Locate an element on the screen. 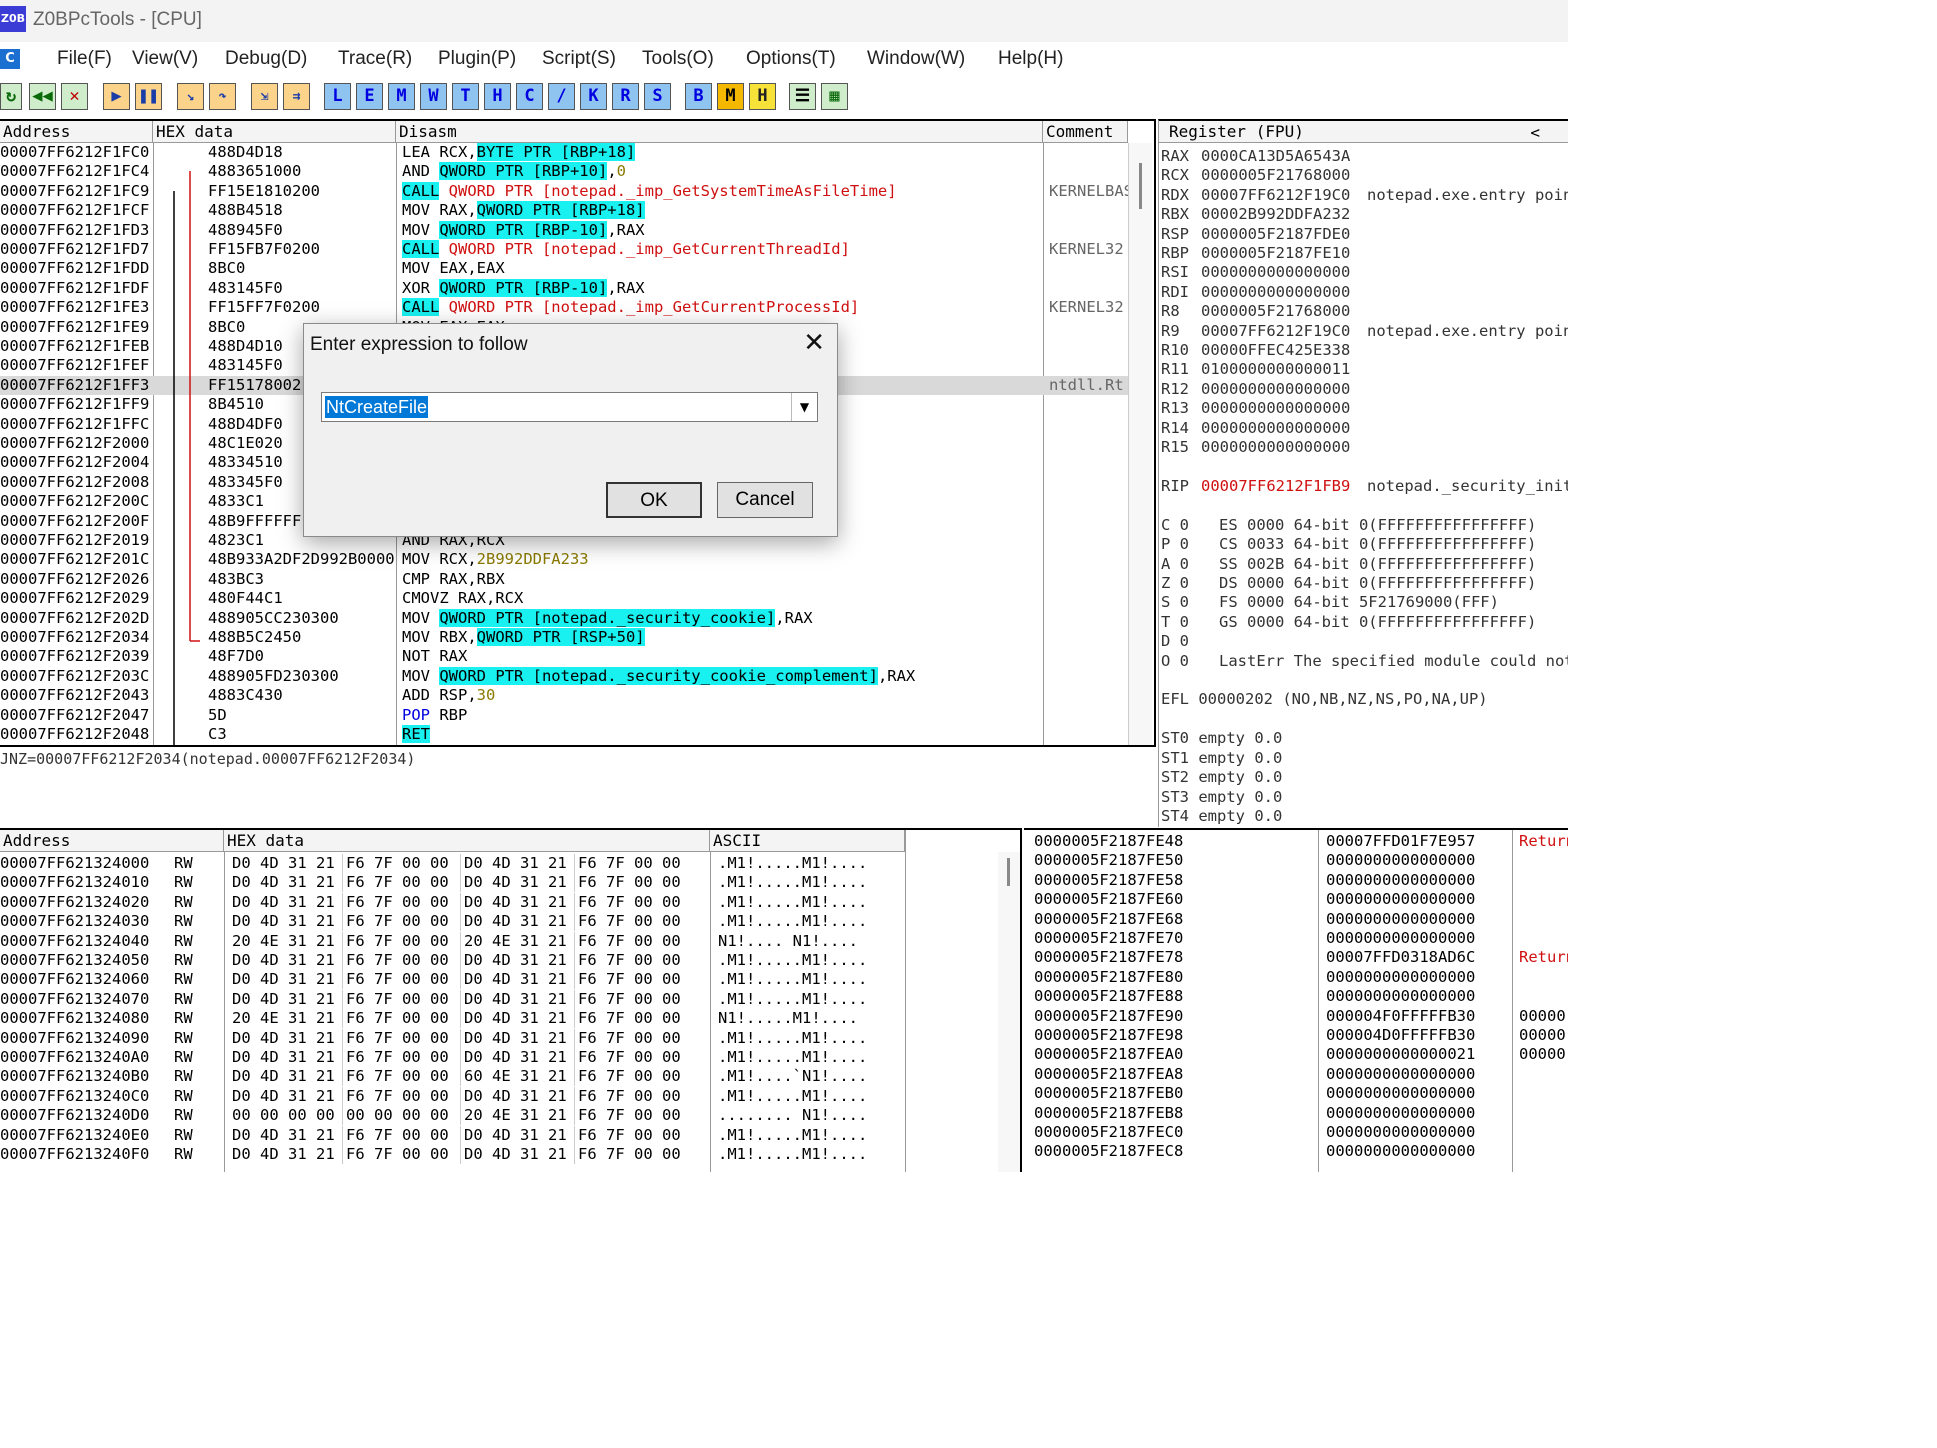 This screenshot has height=1448, width=1937. registers-collapse-button: < is located at coordinates (1535, 132).